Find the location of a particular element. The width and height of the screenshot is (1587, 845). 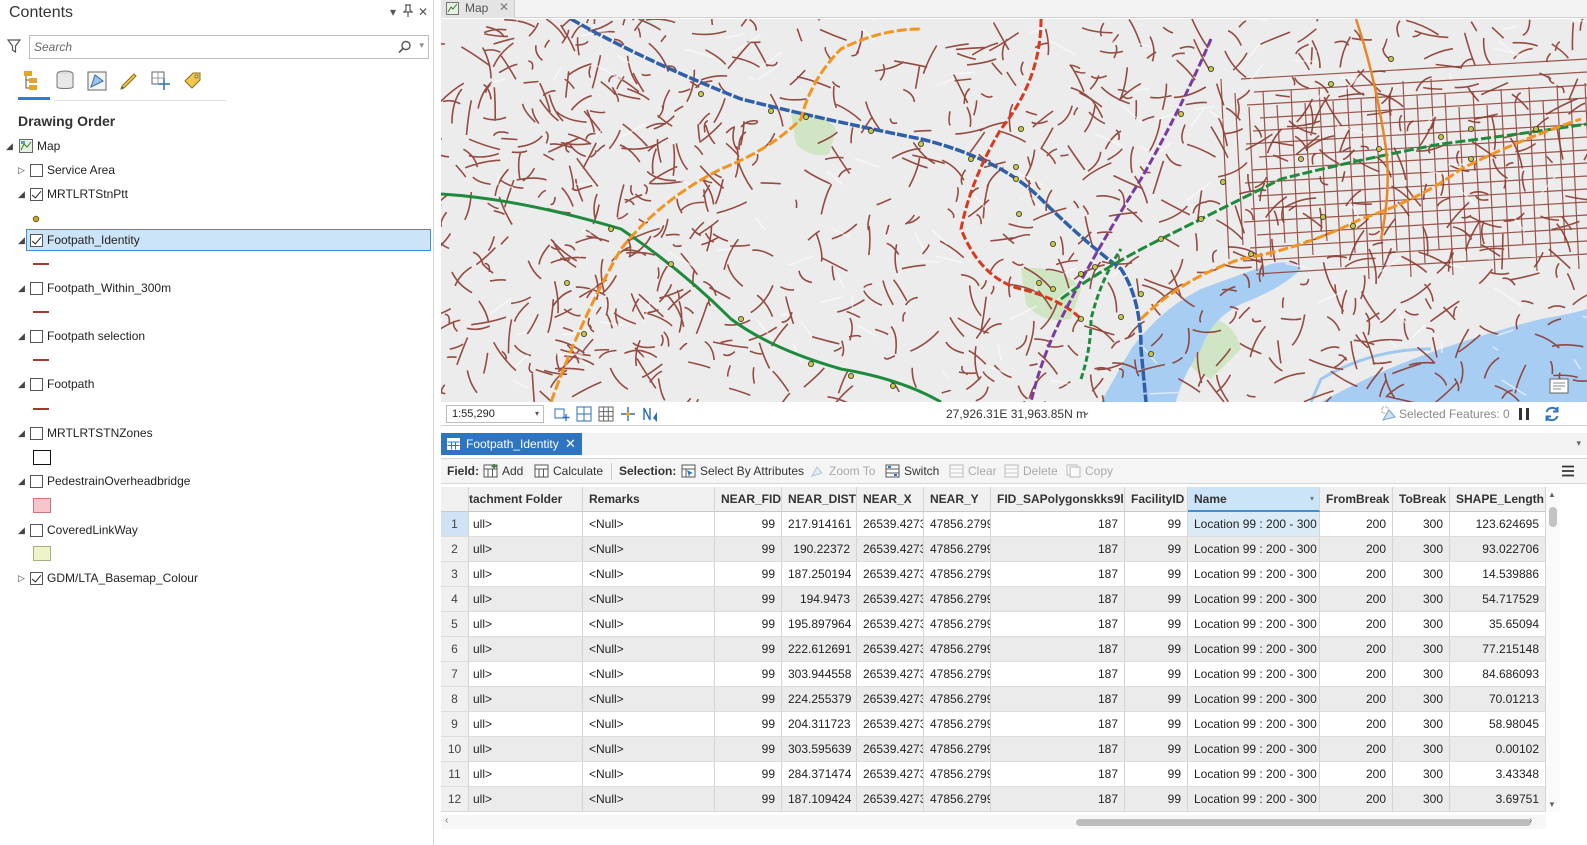

near-dist-cell: 187.109424 is located at coordinates (819, 799).